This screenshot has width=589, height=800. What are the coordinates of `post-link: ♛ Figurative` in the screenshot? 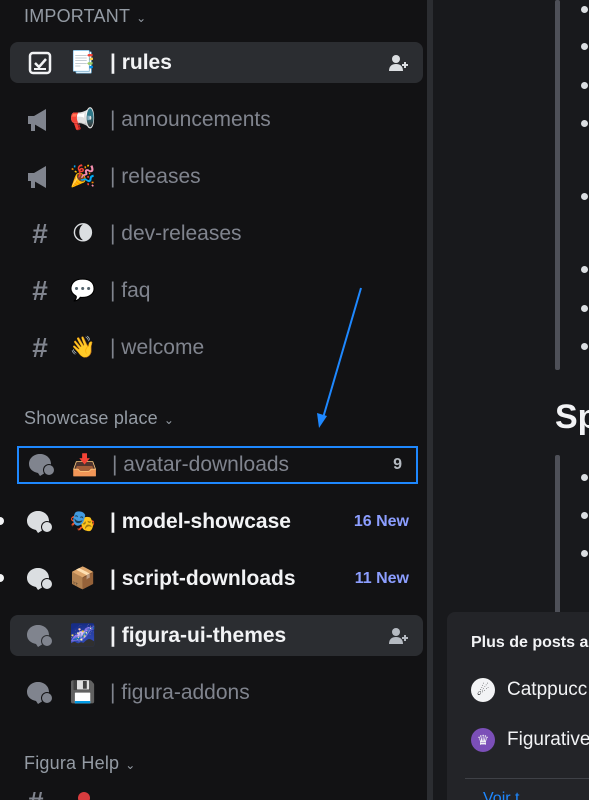 It's located at (530, 740).